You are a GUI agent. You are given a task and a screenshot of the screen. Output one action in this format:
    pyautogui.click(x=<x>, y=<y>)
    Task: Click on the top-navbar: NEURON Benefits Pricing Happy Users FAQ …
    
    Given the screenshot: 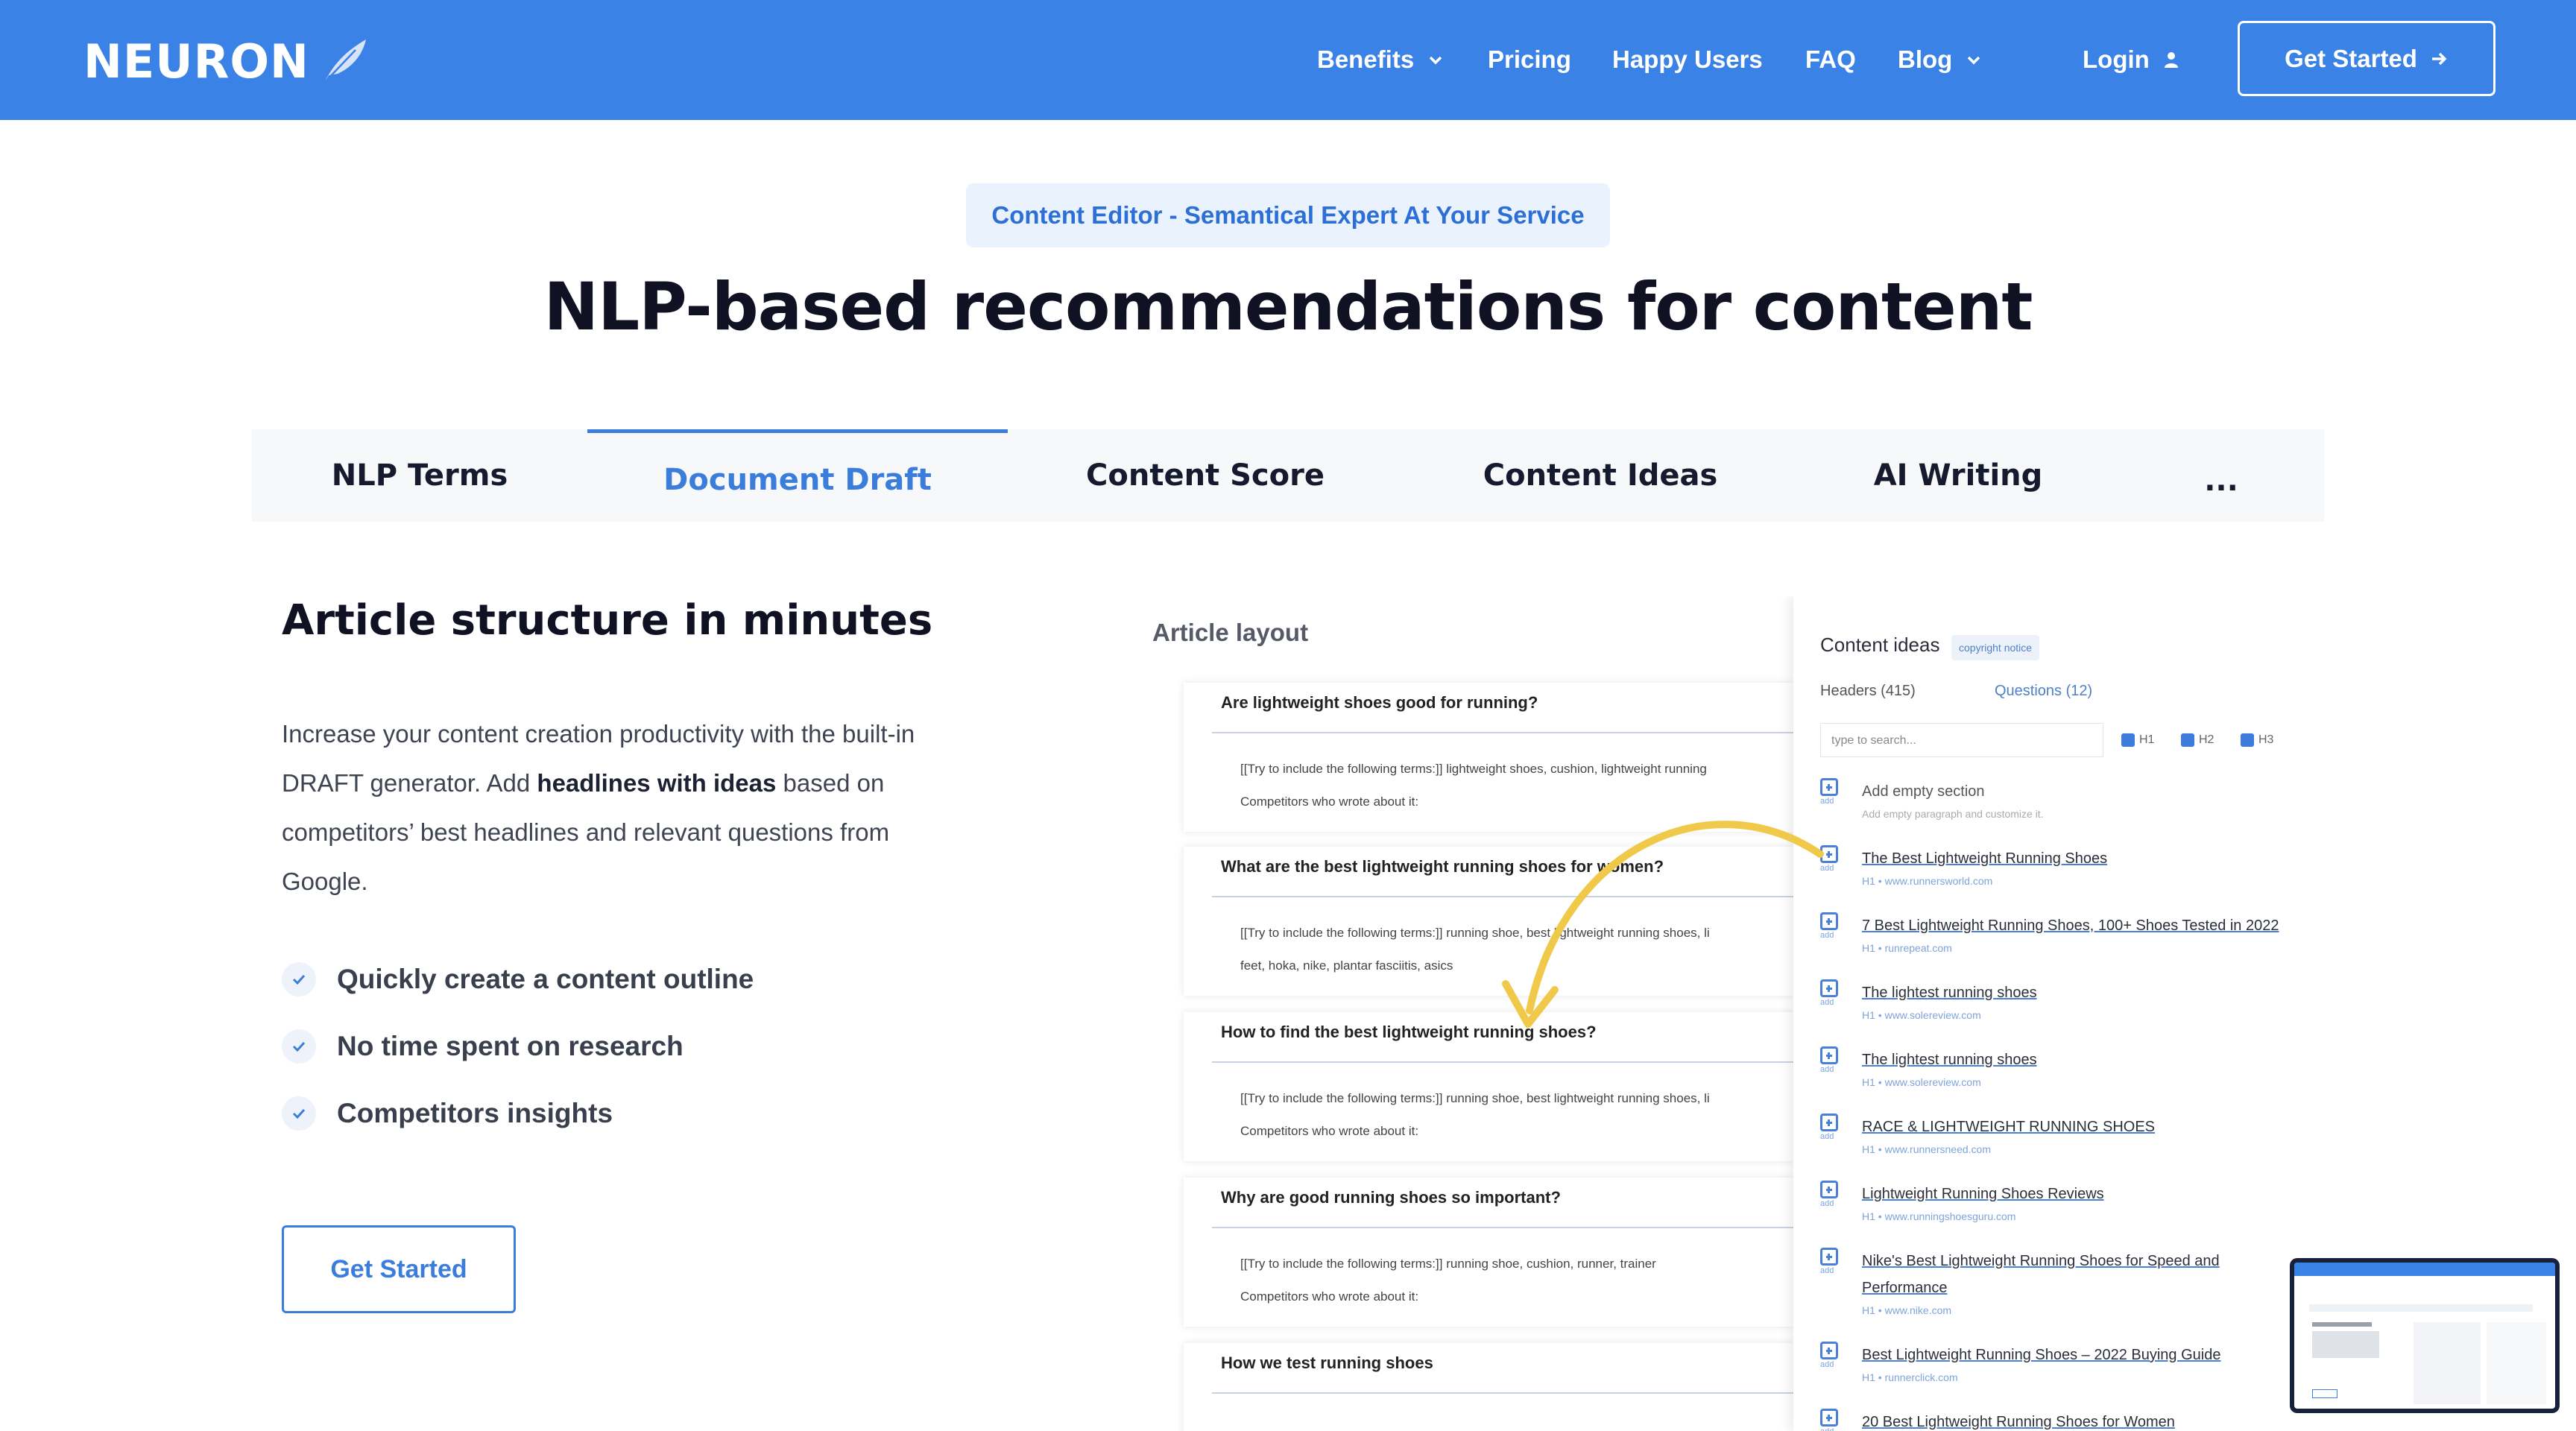 What is the action you would take?
    pyautogui.click(x=1288, y=60)
    